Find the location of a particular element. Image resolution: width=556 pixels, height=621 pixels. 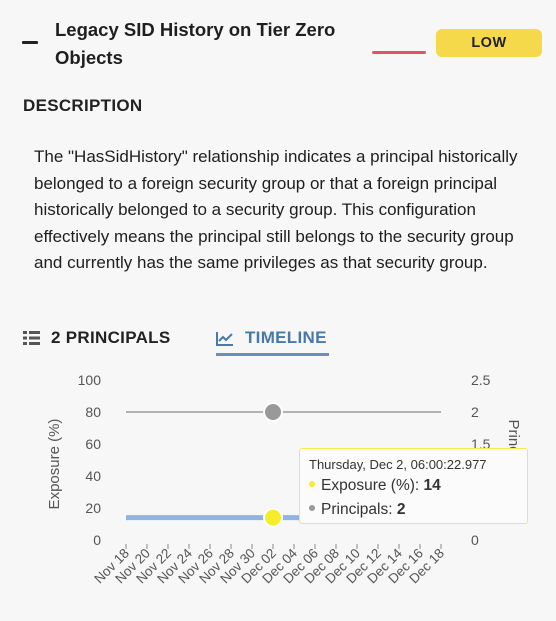

tab-principals: 2 PRINCIPALS is located at coordinates (96, 338).